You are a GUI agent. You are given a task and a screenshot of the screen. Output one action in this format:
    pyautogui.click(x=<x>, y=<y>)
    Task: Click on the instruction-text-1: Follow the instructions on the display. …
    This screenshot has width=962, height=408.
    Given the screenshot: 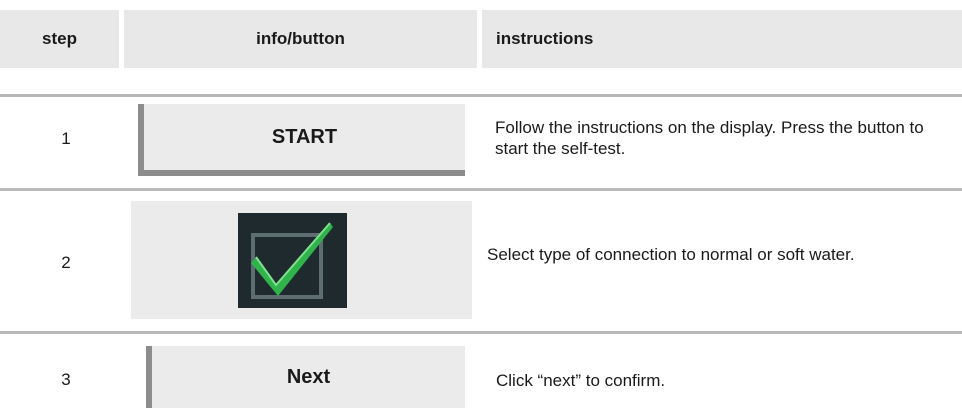 What is the action you would take?
    pyautogui.click(x=709, y=138)
    